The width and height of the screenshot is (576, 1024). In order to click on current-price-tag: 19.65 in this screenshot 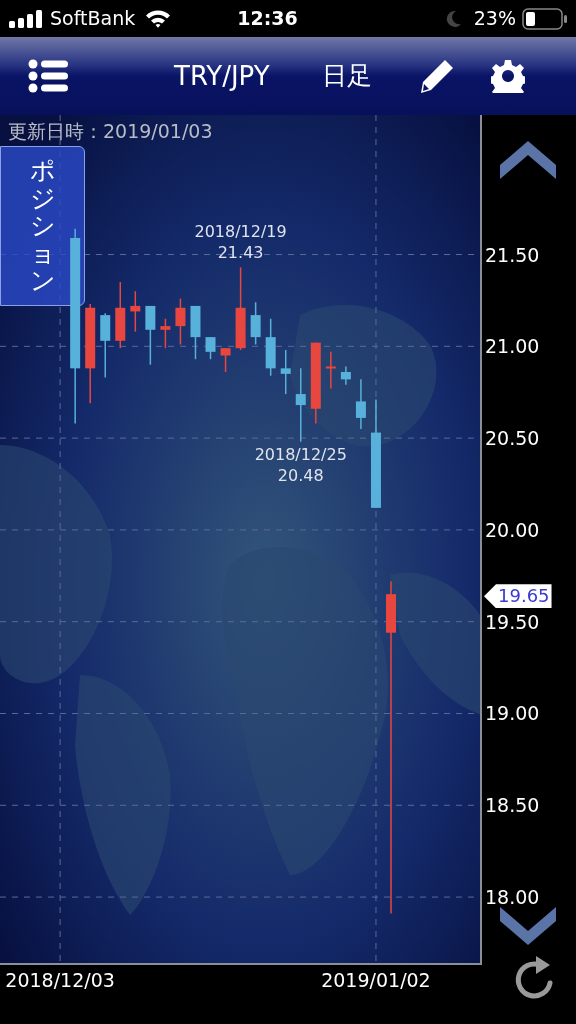, I will do `click(518, 596)`.